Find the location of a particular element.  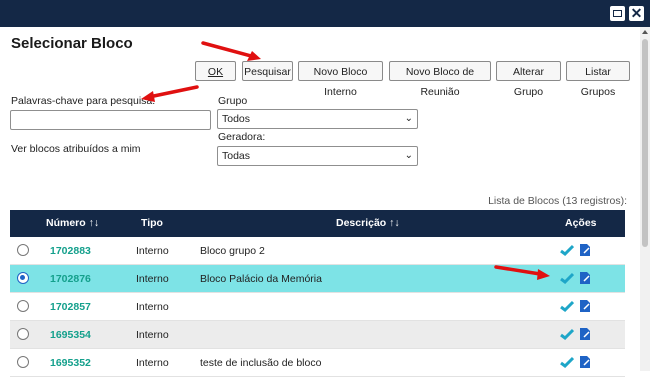

grupo-label: Grupo is located at coordinates (233, 101).